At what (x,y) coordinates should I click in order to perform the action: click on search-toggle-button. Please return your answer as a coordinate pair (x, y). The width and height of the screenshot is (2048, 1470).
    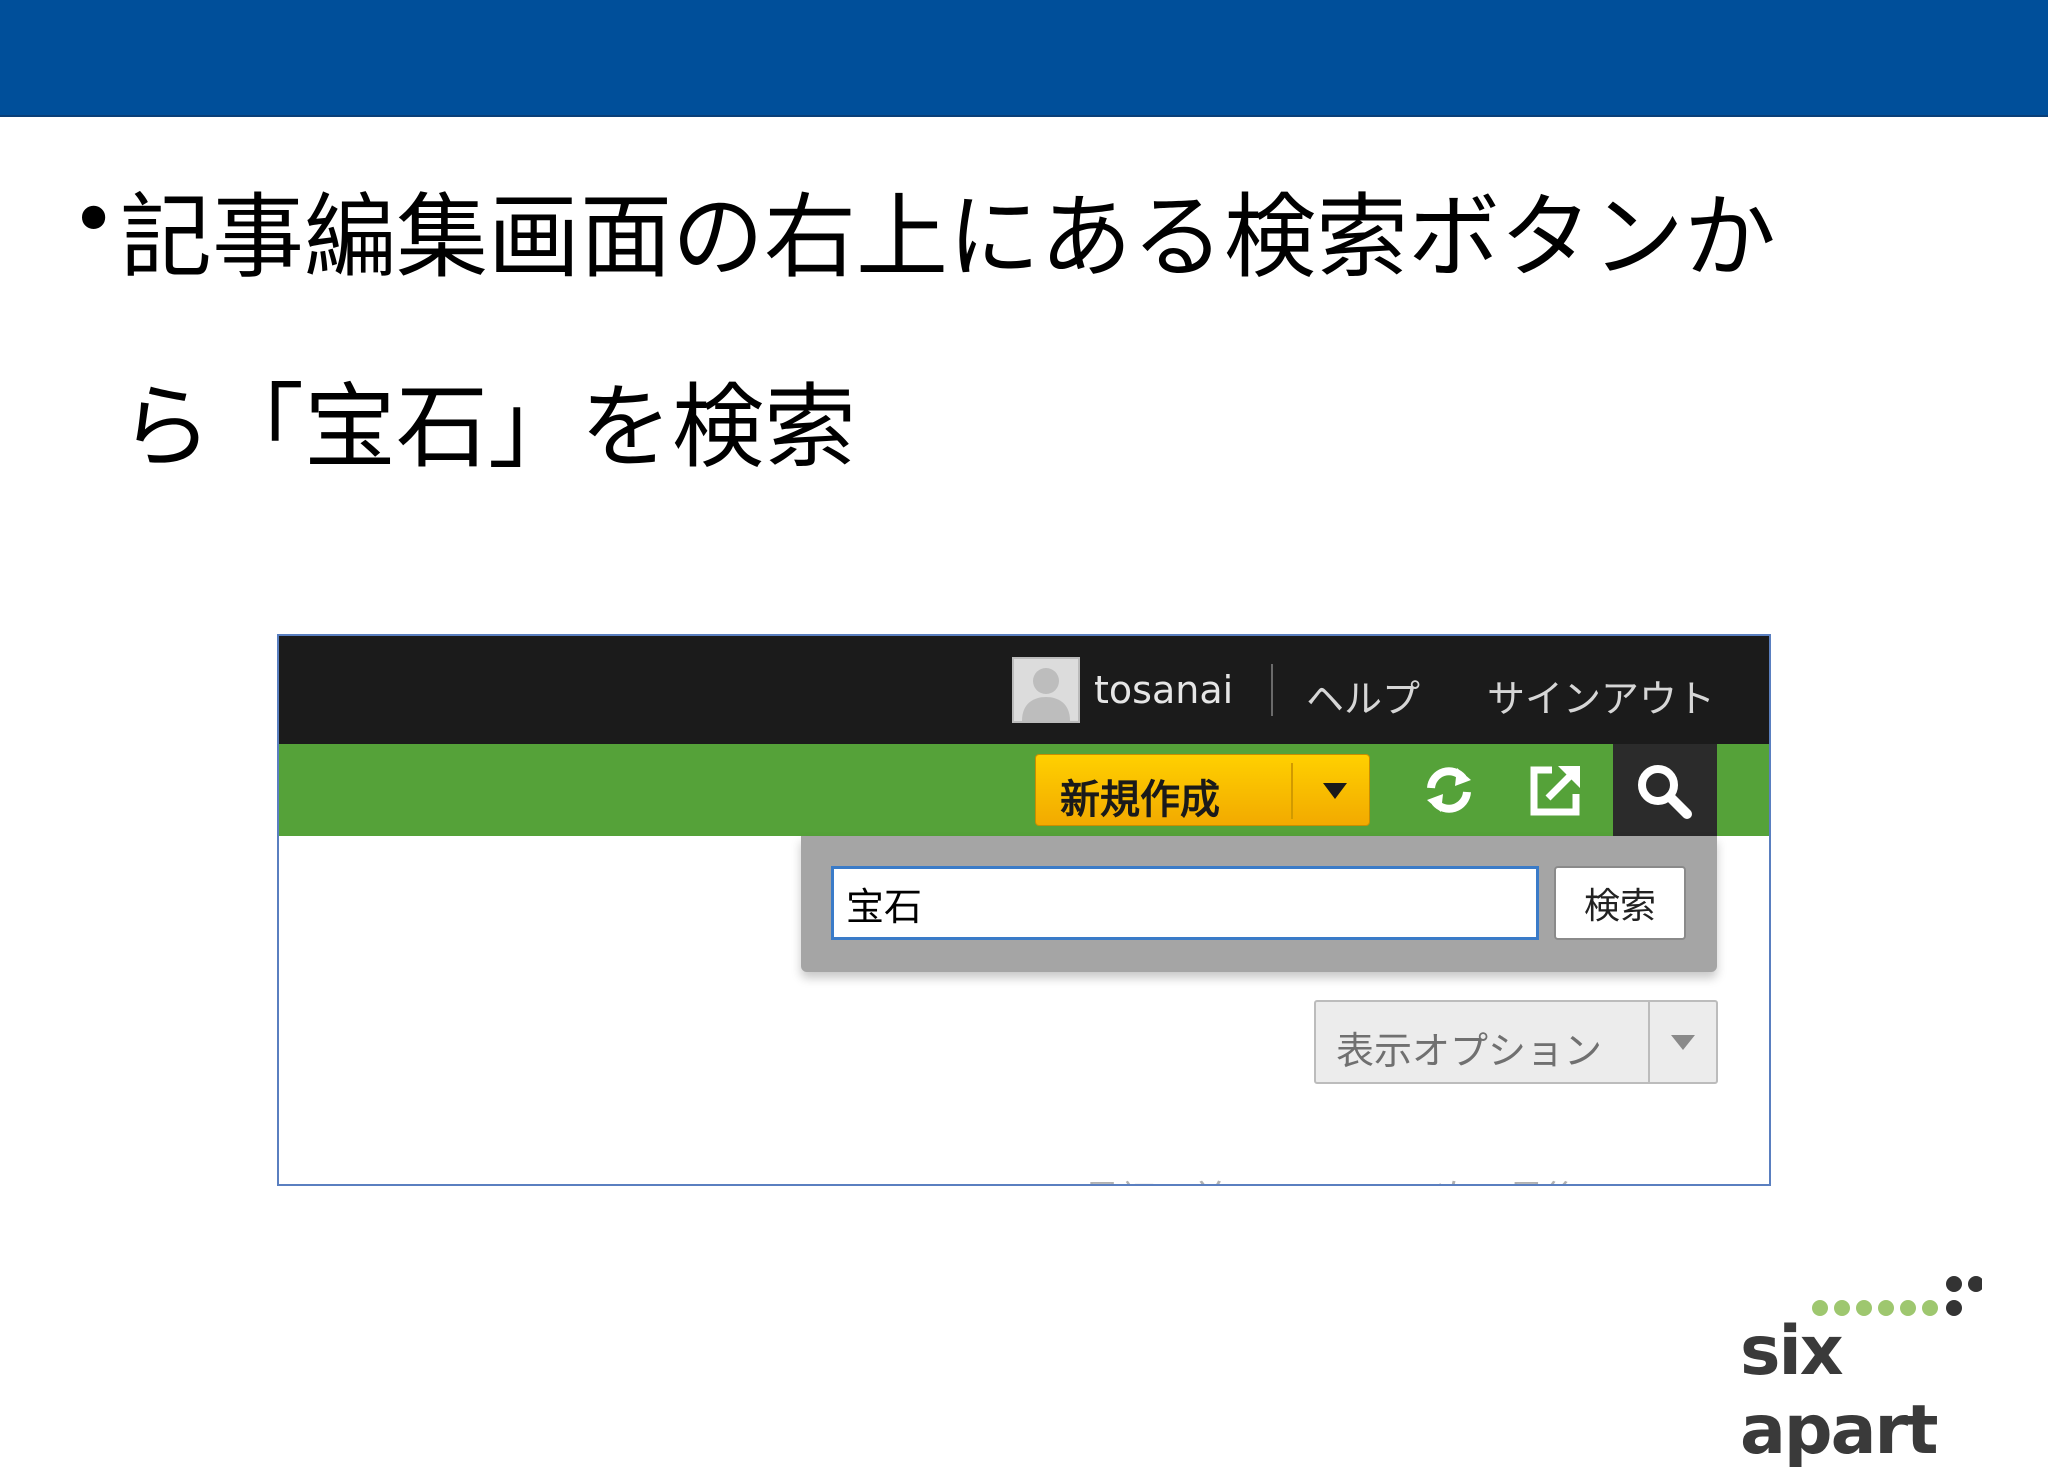
    Looking at the image, I should click on (1665, 790).